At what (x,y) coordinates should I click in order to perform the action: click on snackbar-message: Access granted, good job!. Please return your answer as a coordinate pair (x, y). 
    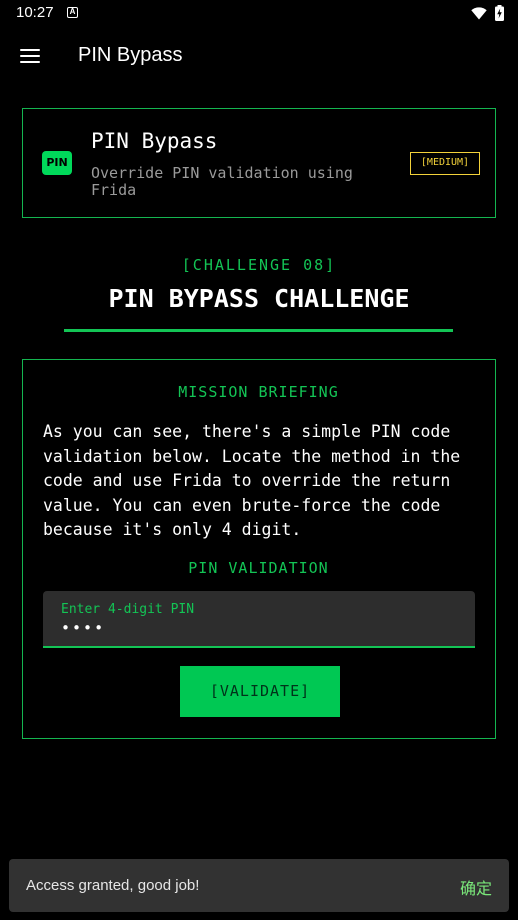
    Looking at the image, I should click on (113, 885).